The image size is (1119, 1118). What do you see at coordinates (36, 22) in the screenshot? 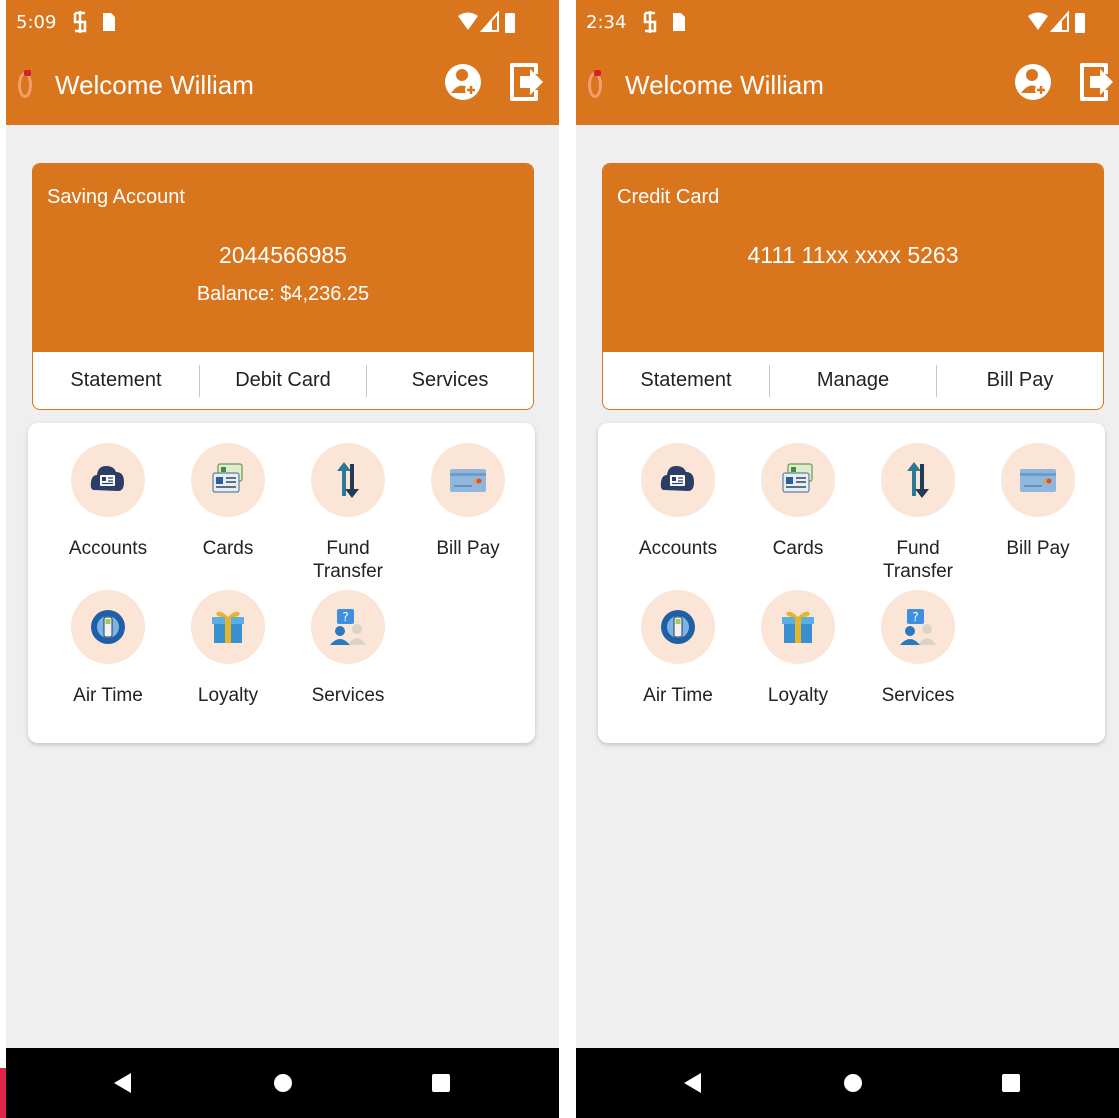
I see `status-time: 5:09` at bounding box center [36, 22].